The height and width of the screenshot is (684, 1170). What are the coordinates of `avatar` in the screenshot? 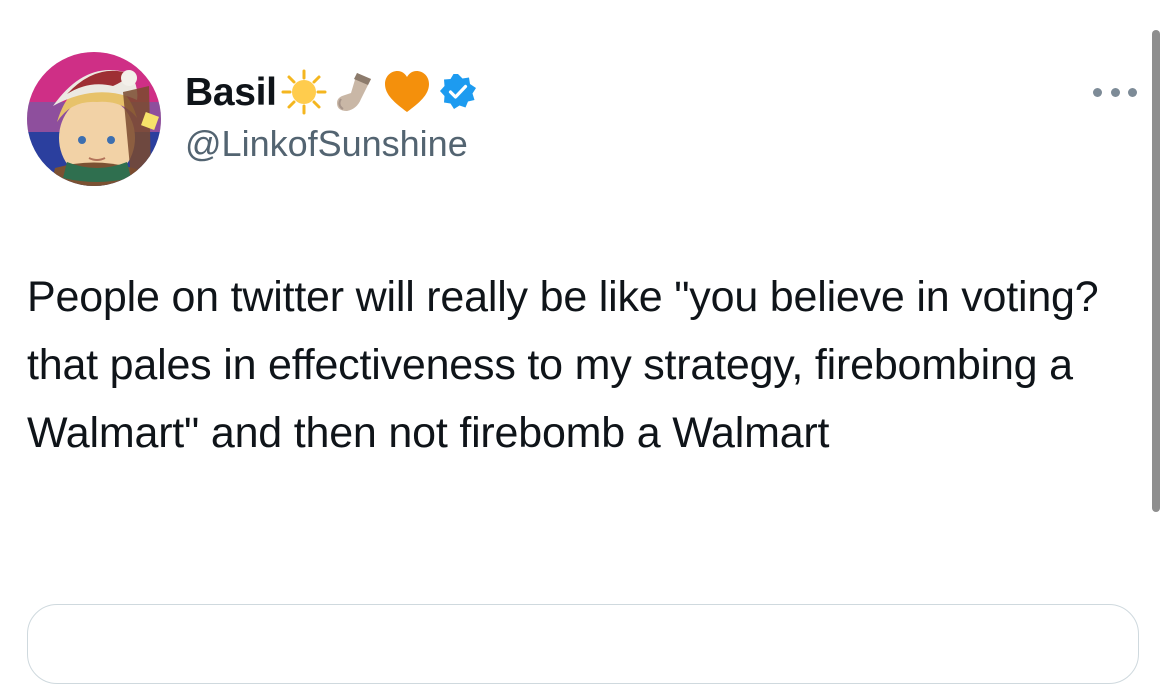 It's located at (94, 119).